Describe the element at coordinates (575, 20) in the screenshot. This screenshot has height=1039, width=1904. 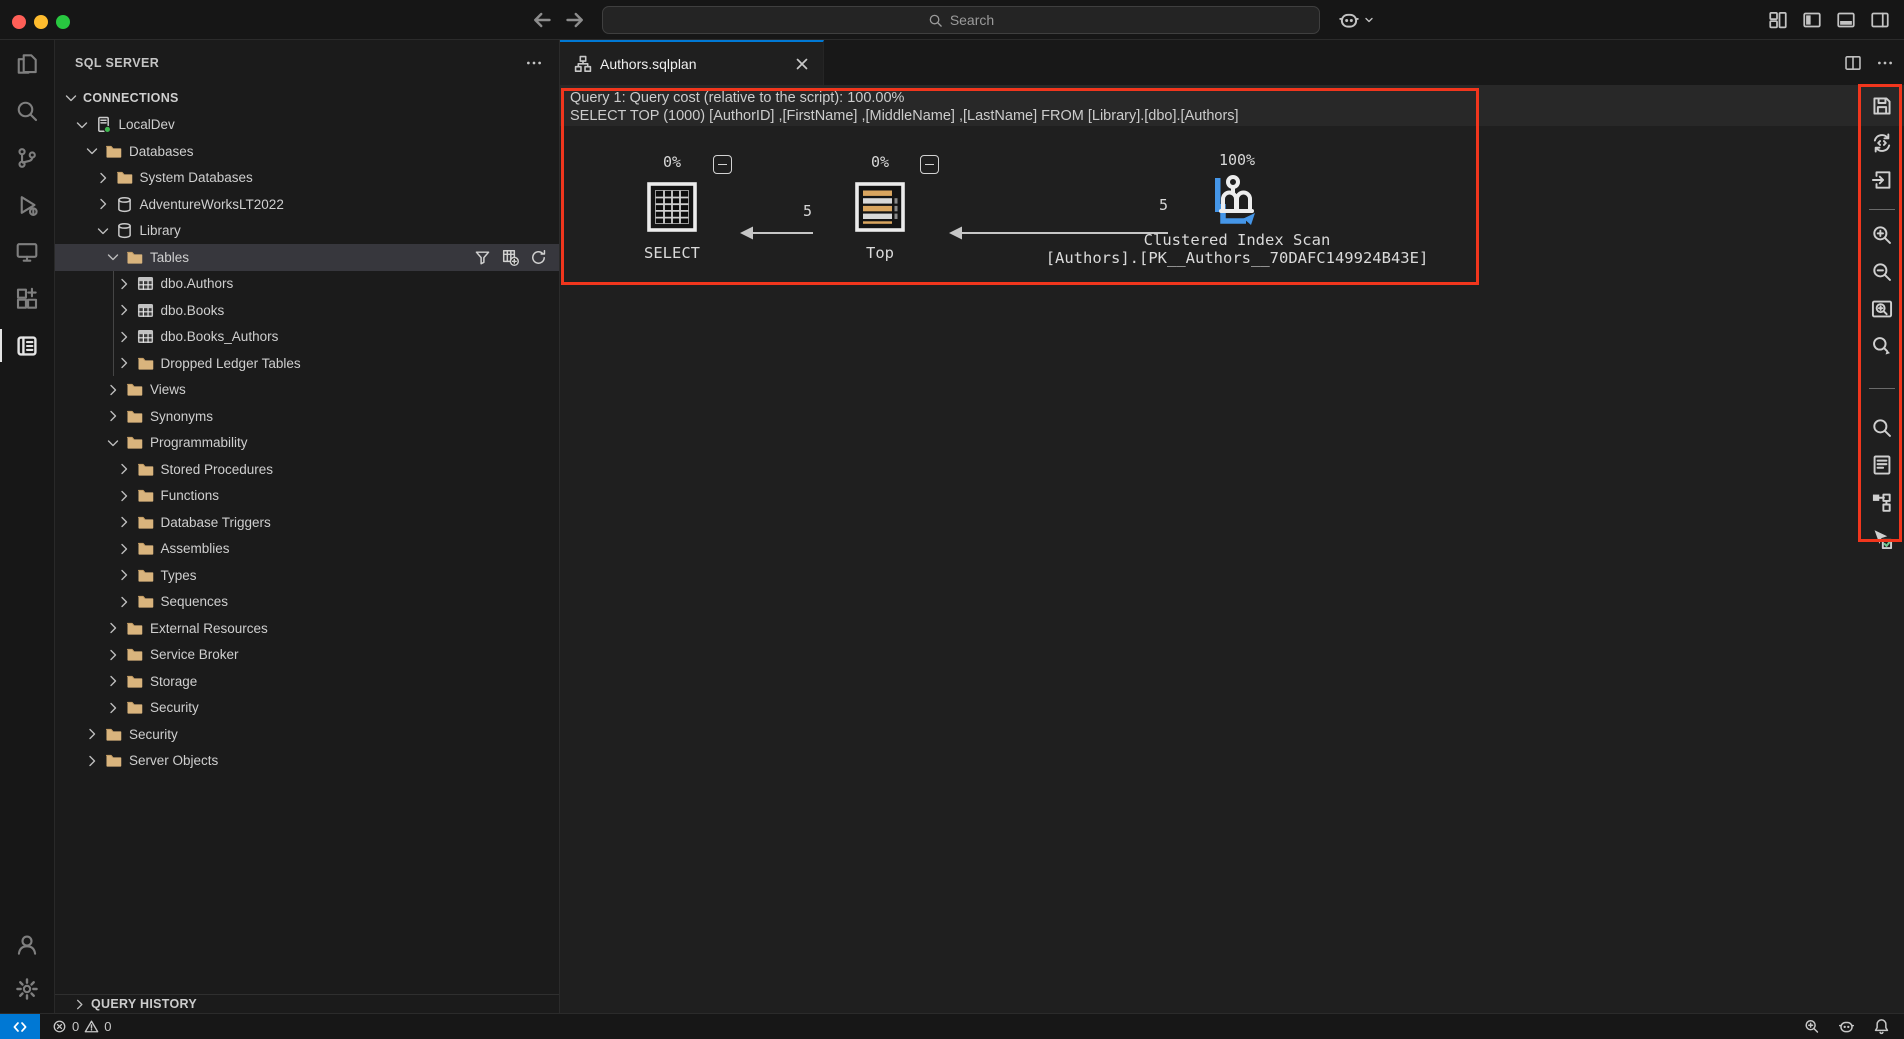
I see `navigate-forward-icon` at that location.